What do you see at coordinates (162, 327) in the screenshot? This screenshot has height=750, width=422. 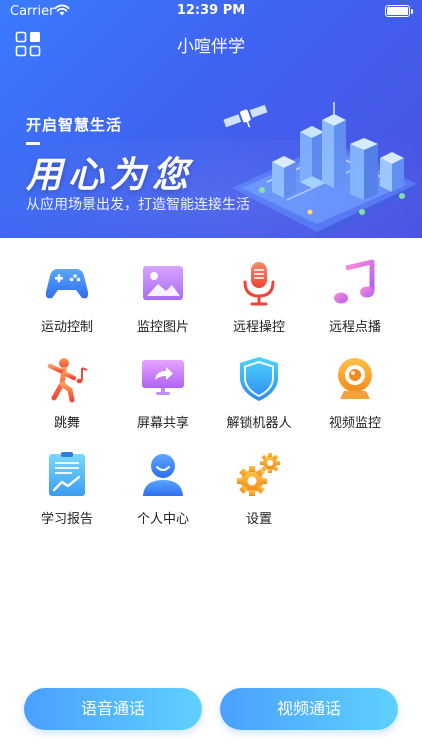 I see `feature-label: 监控图片` at bounding box center [162, 327].